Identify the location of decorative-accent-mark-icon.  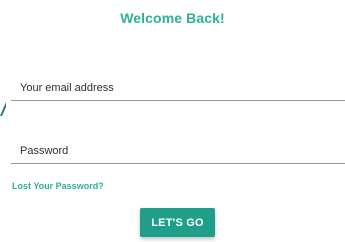
(3, 109).